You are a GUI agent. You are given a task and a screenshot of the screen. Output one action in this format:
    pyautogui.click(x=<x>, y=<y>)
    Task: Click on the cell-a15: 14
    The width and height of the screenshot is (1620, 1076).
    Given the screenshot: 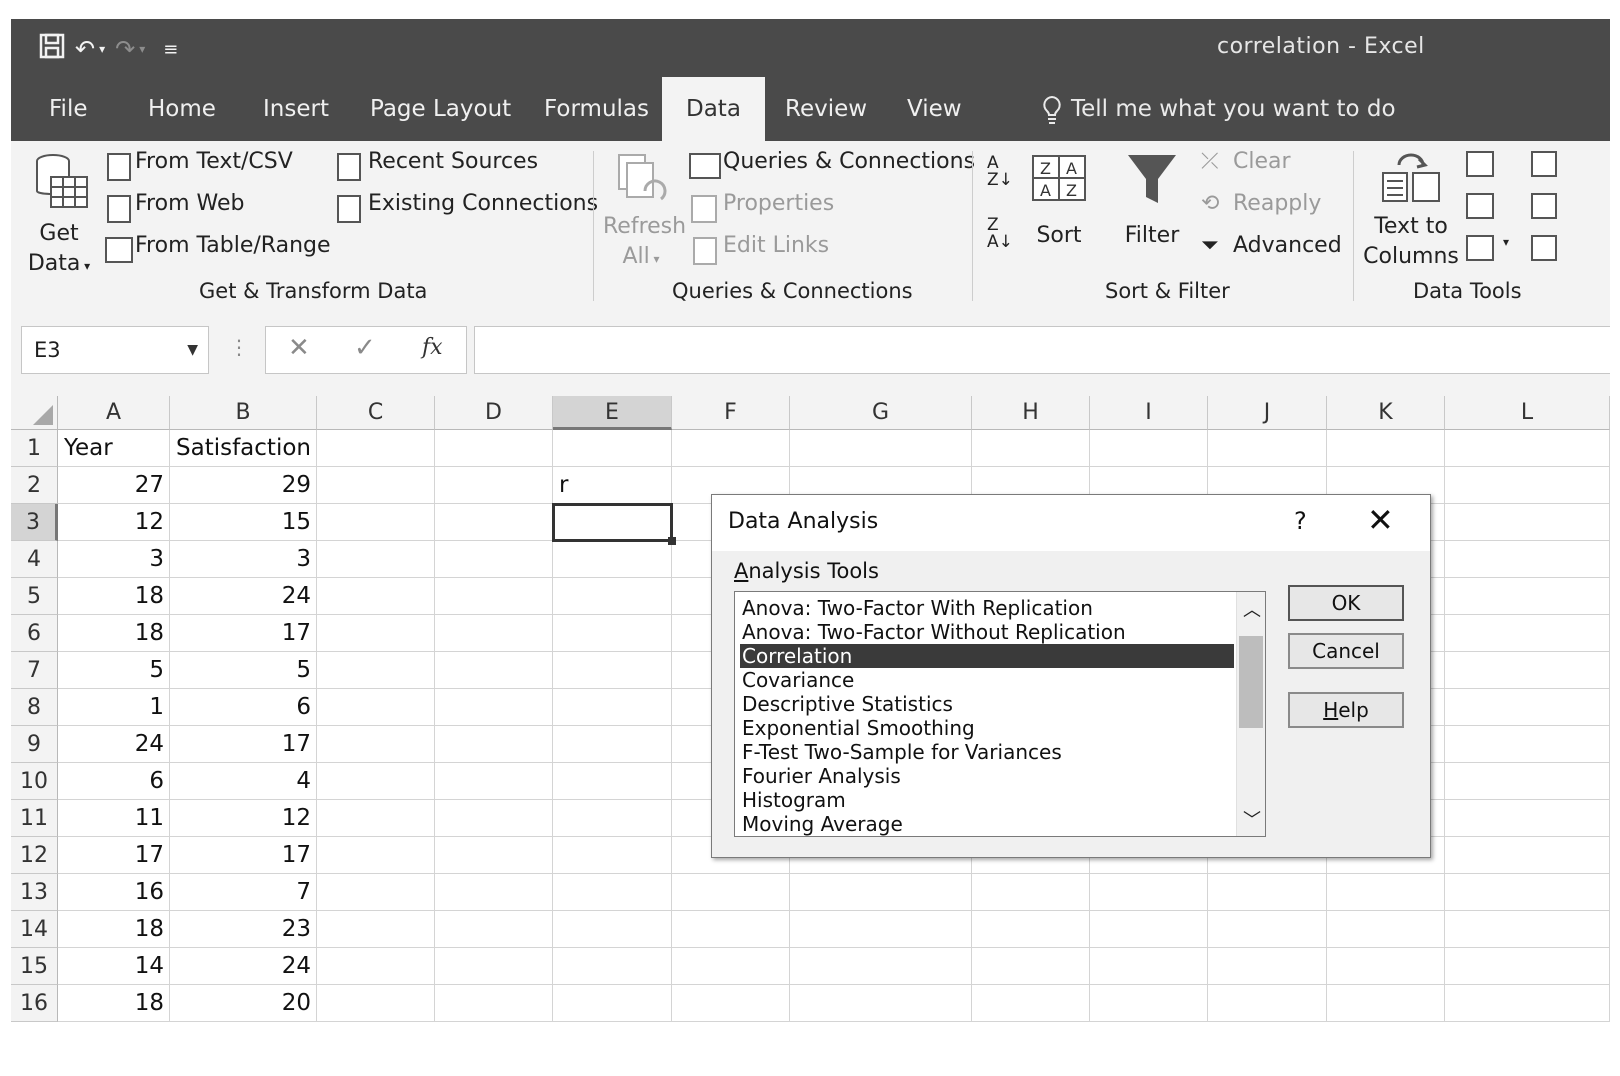 What is the action you would take?
    pyautogui.click(x=114, y=966)
    